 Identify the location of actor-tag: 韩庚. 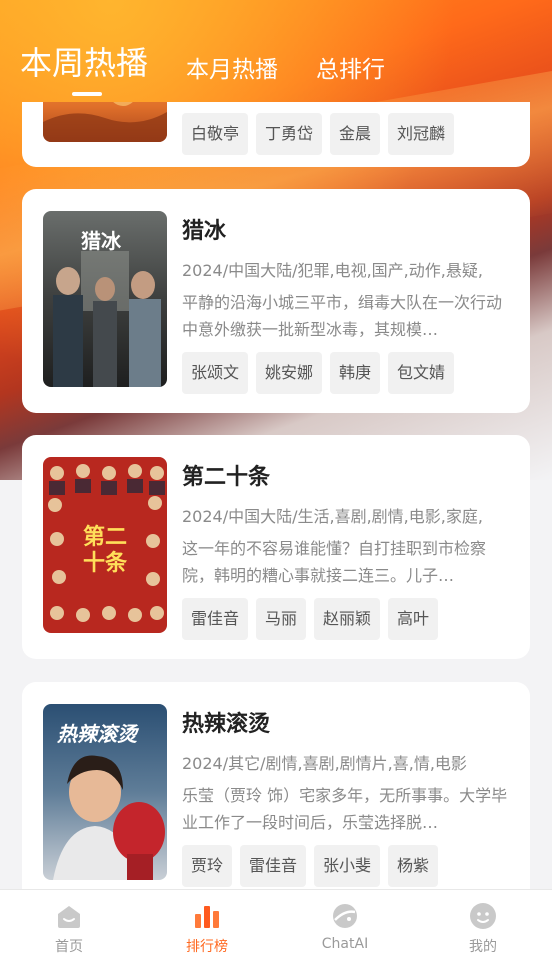
(355, 373).